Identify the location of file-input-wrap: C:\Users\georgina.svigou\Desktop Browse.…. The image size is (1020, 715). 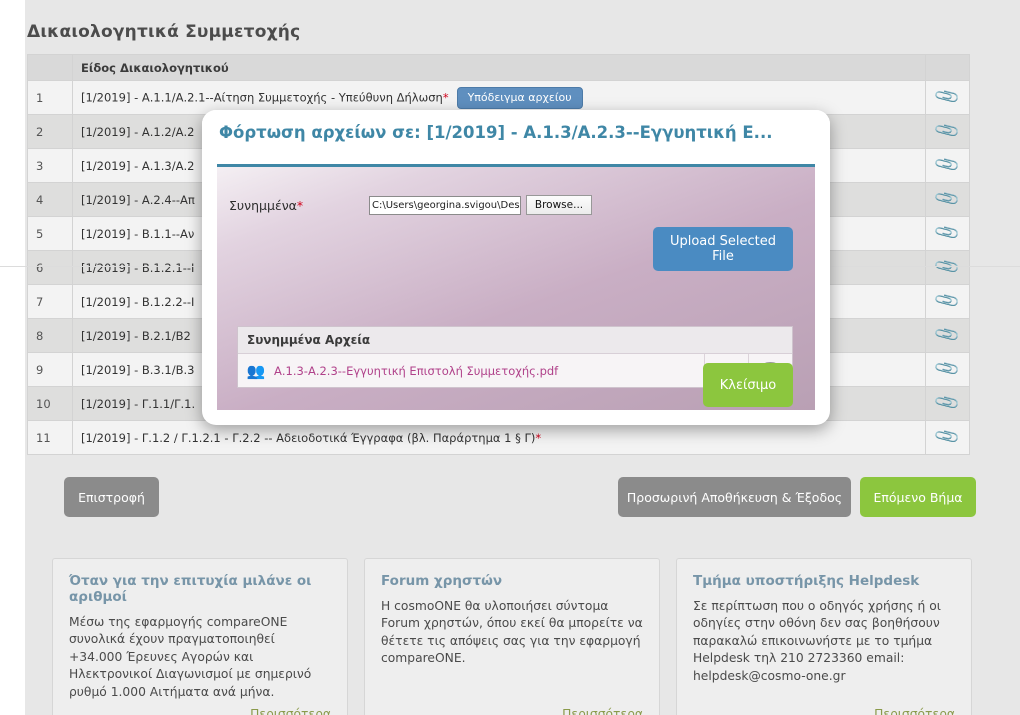
(480, 205).